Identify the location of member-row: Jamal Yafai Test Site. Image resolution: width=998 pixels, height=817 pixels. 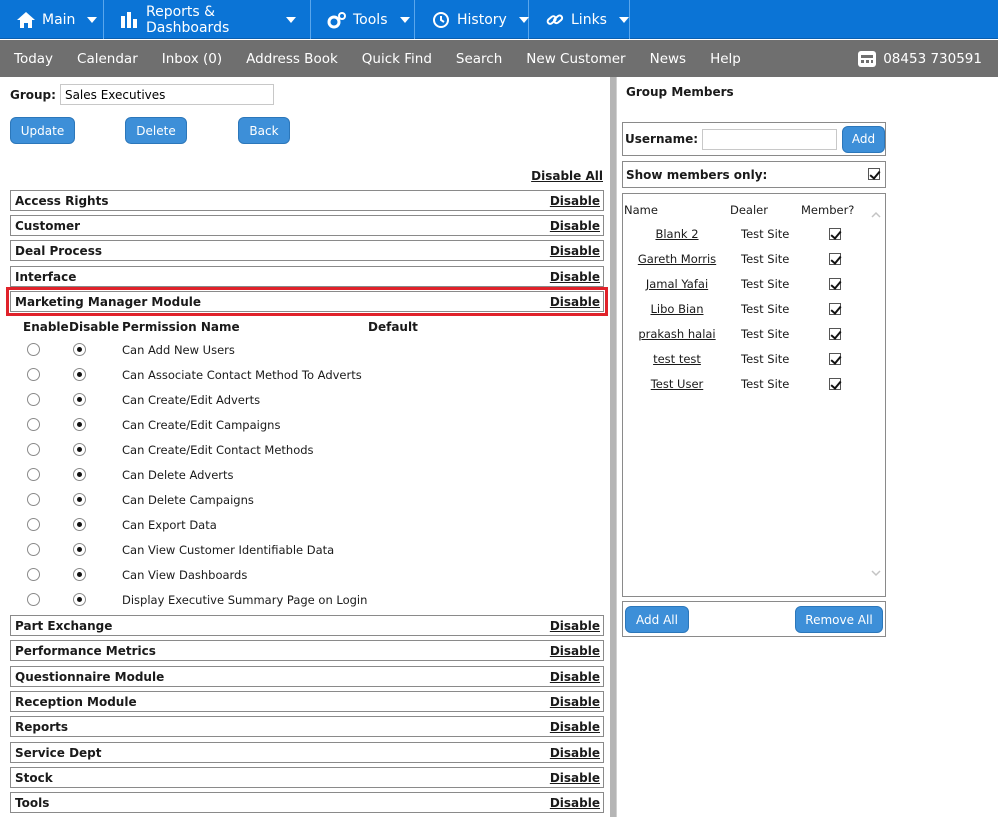
(748, 287).